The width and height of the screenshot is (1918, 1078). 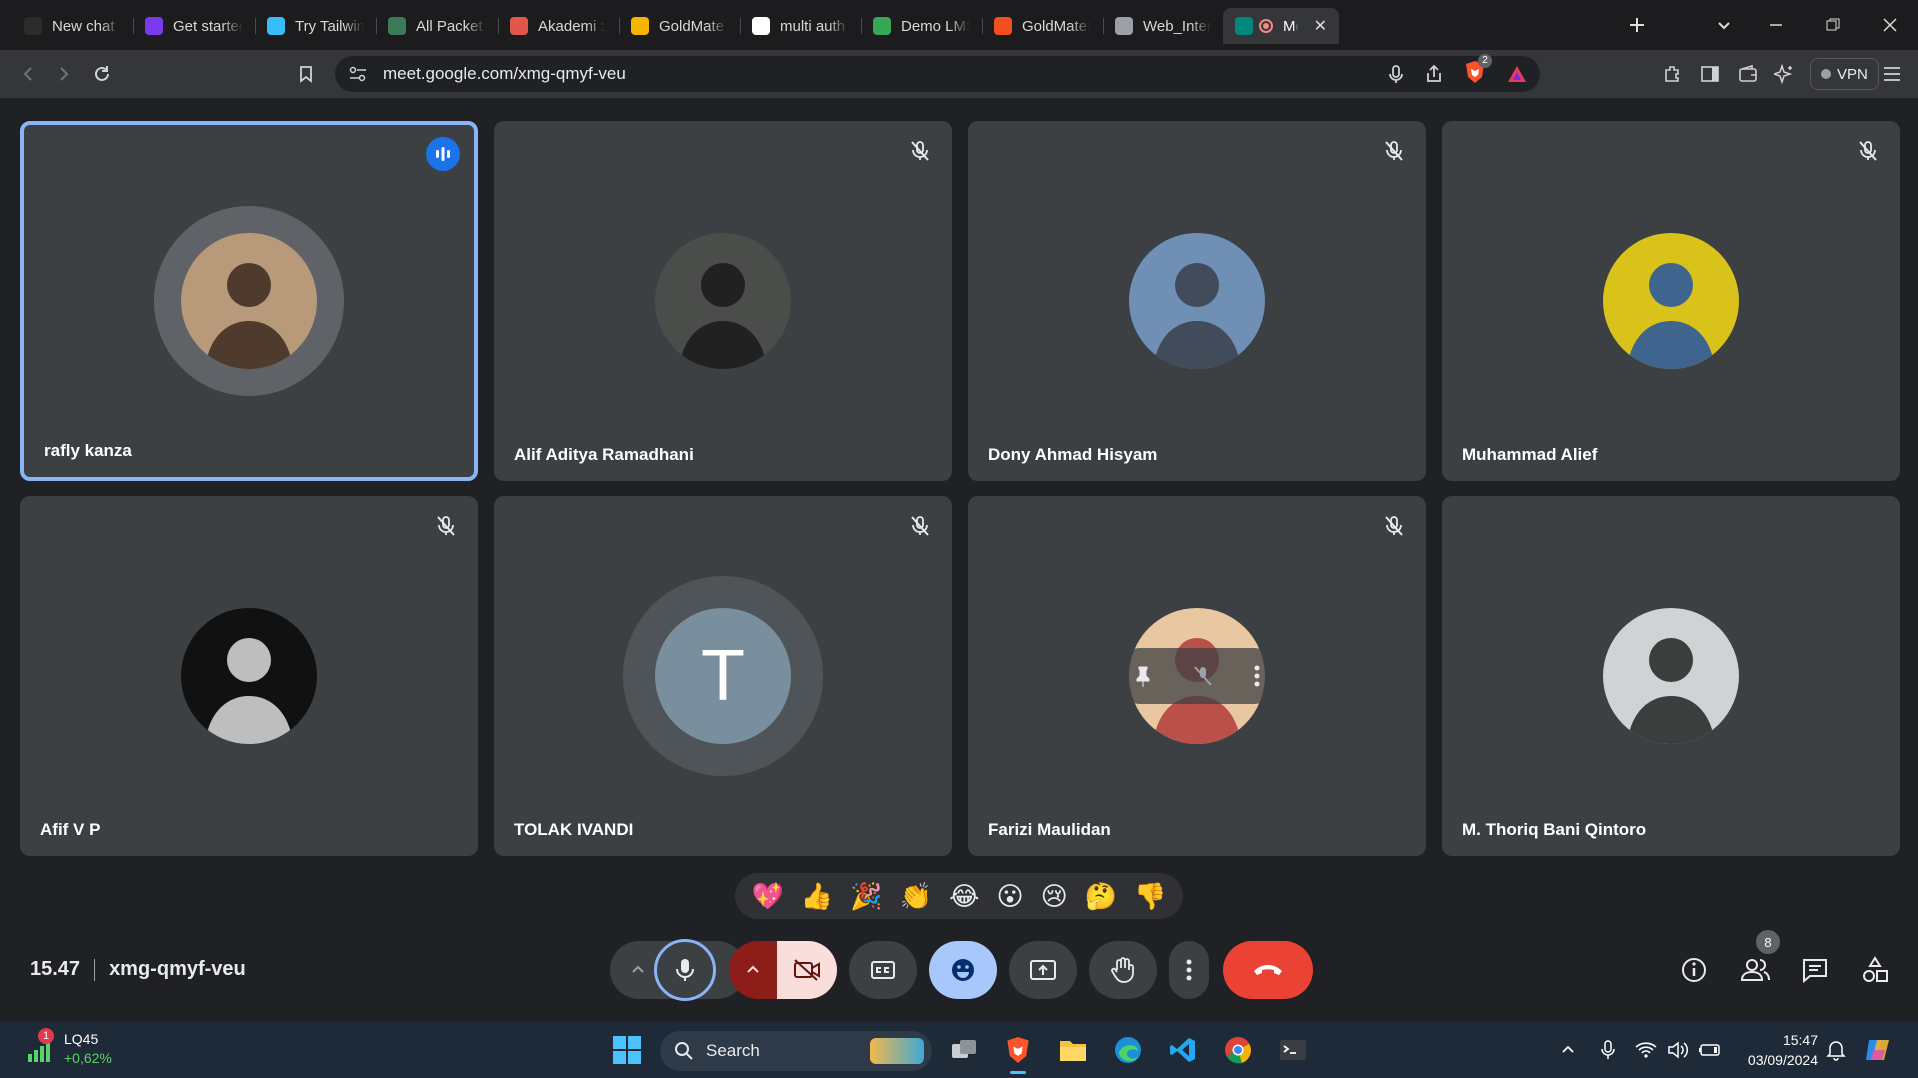 I want to click on brave-rewards-icon, so click(x=1517, y=74).